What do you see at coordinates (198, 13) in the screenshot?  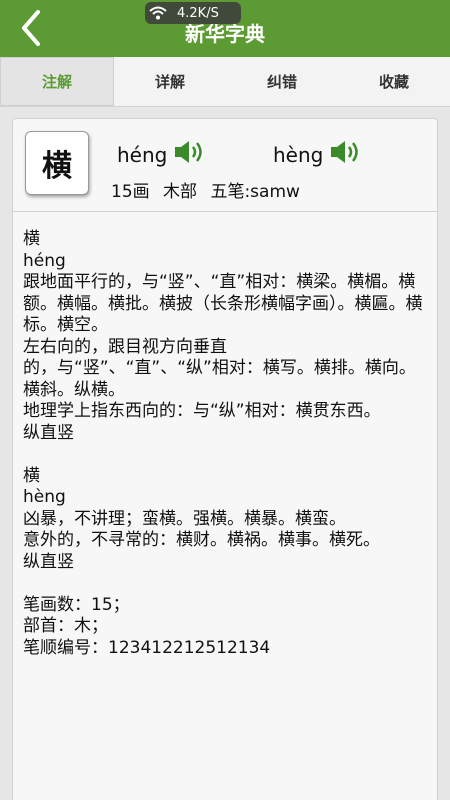 I see `network-speed: 4.2K/S` at bounding box center [198, 13].